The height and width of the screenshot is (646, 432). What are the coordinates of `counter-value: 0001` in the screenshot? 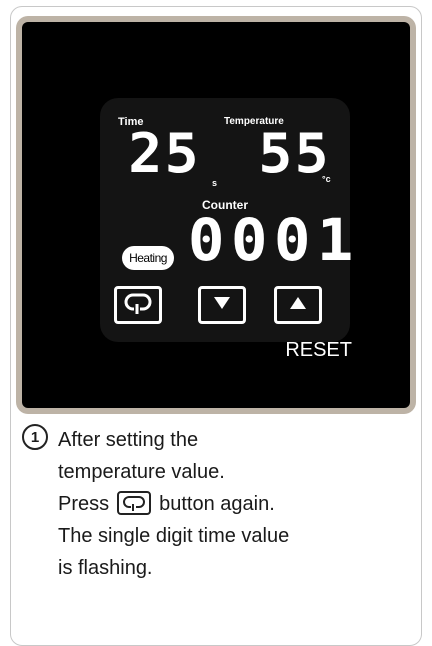 It's located at (273, 240).